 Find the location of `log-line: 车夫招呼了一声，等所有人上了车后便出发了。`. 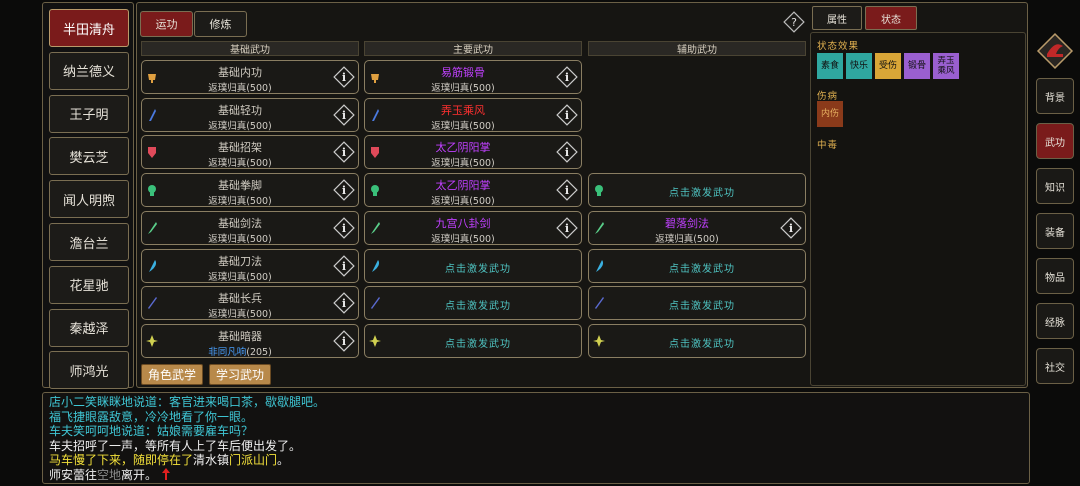

log-line: 车夫招呼了一声，等所有人上了车后便出发了。 is located at coordinates (175, 446).